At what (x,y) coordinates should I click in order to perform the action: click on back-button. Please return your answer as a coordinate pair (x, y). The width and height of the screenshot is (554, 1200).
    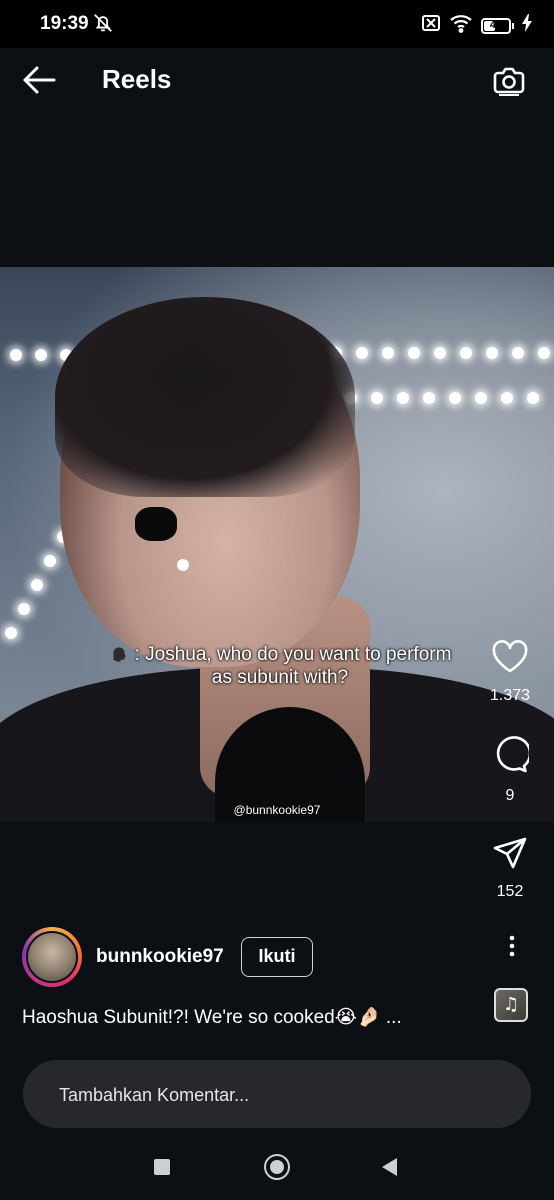
    Looking at the image, I should click on (39, 82).